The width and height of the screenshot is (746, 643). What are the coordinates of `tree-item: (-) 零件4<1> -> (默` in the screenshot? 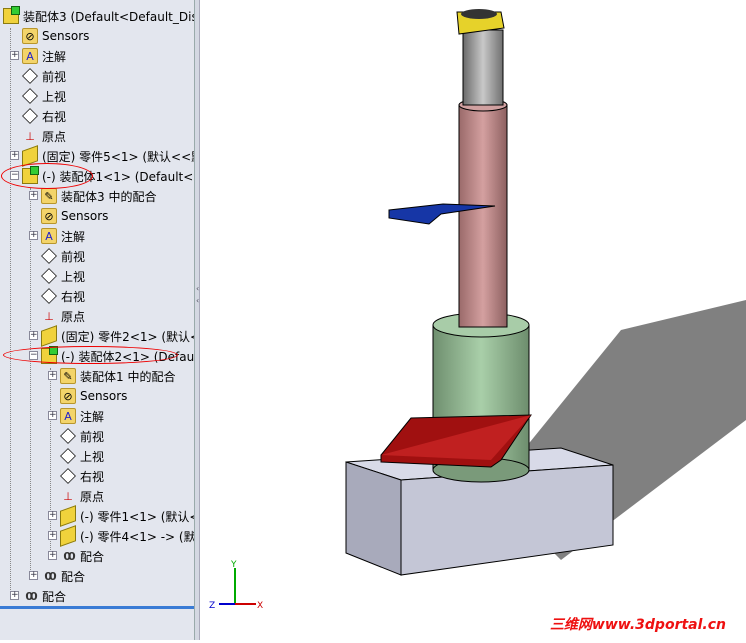 It's located at (127, 536).